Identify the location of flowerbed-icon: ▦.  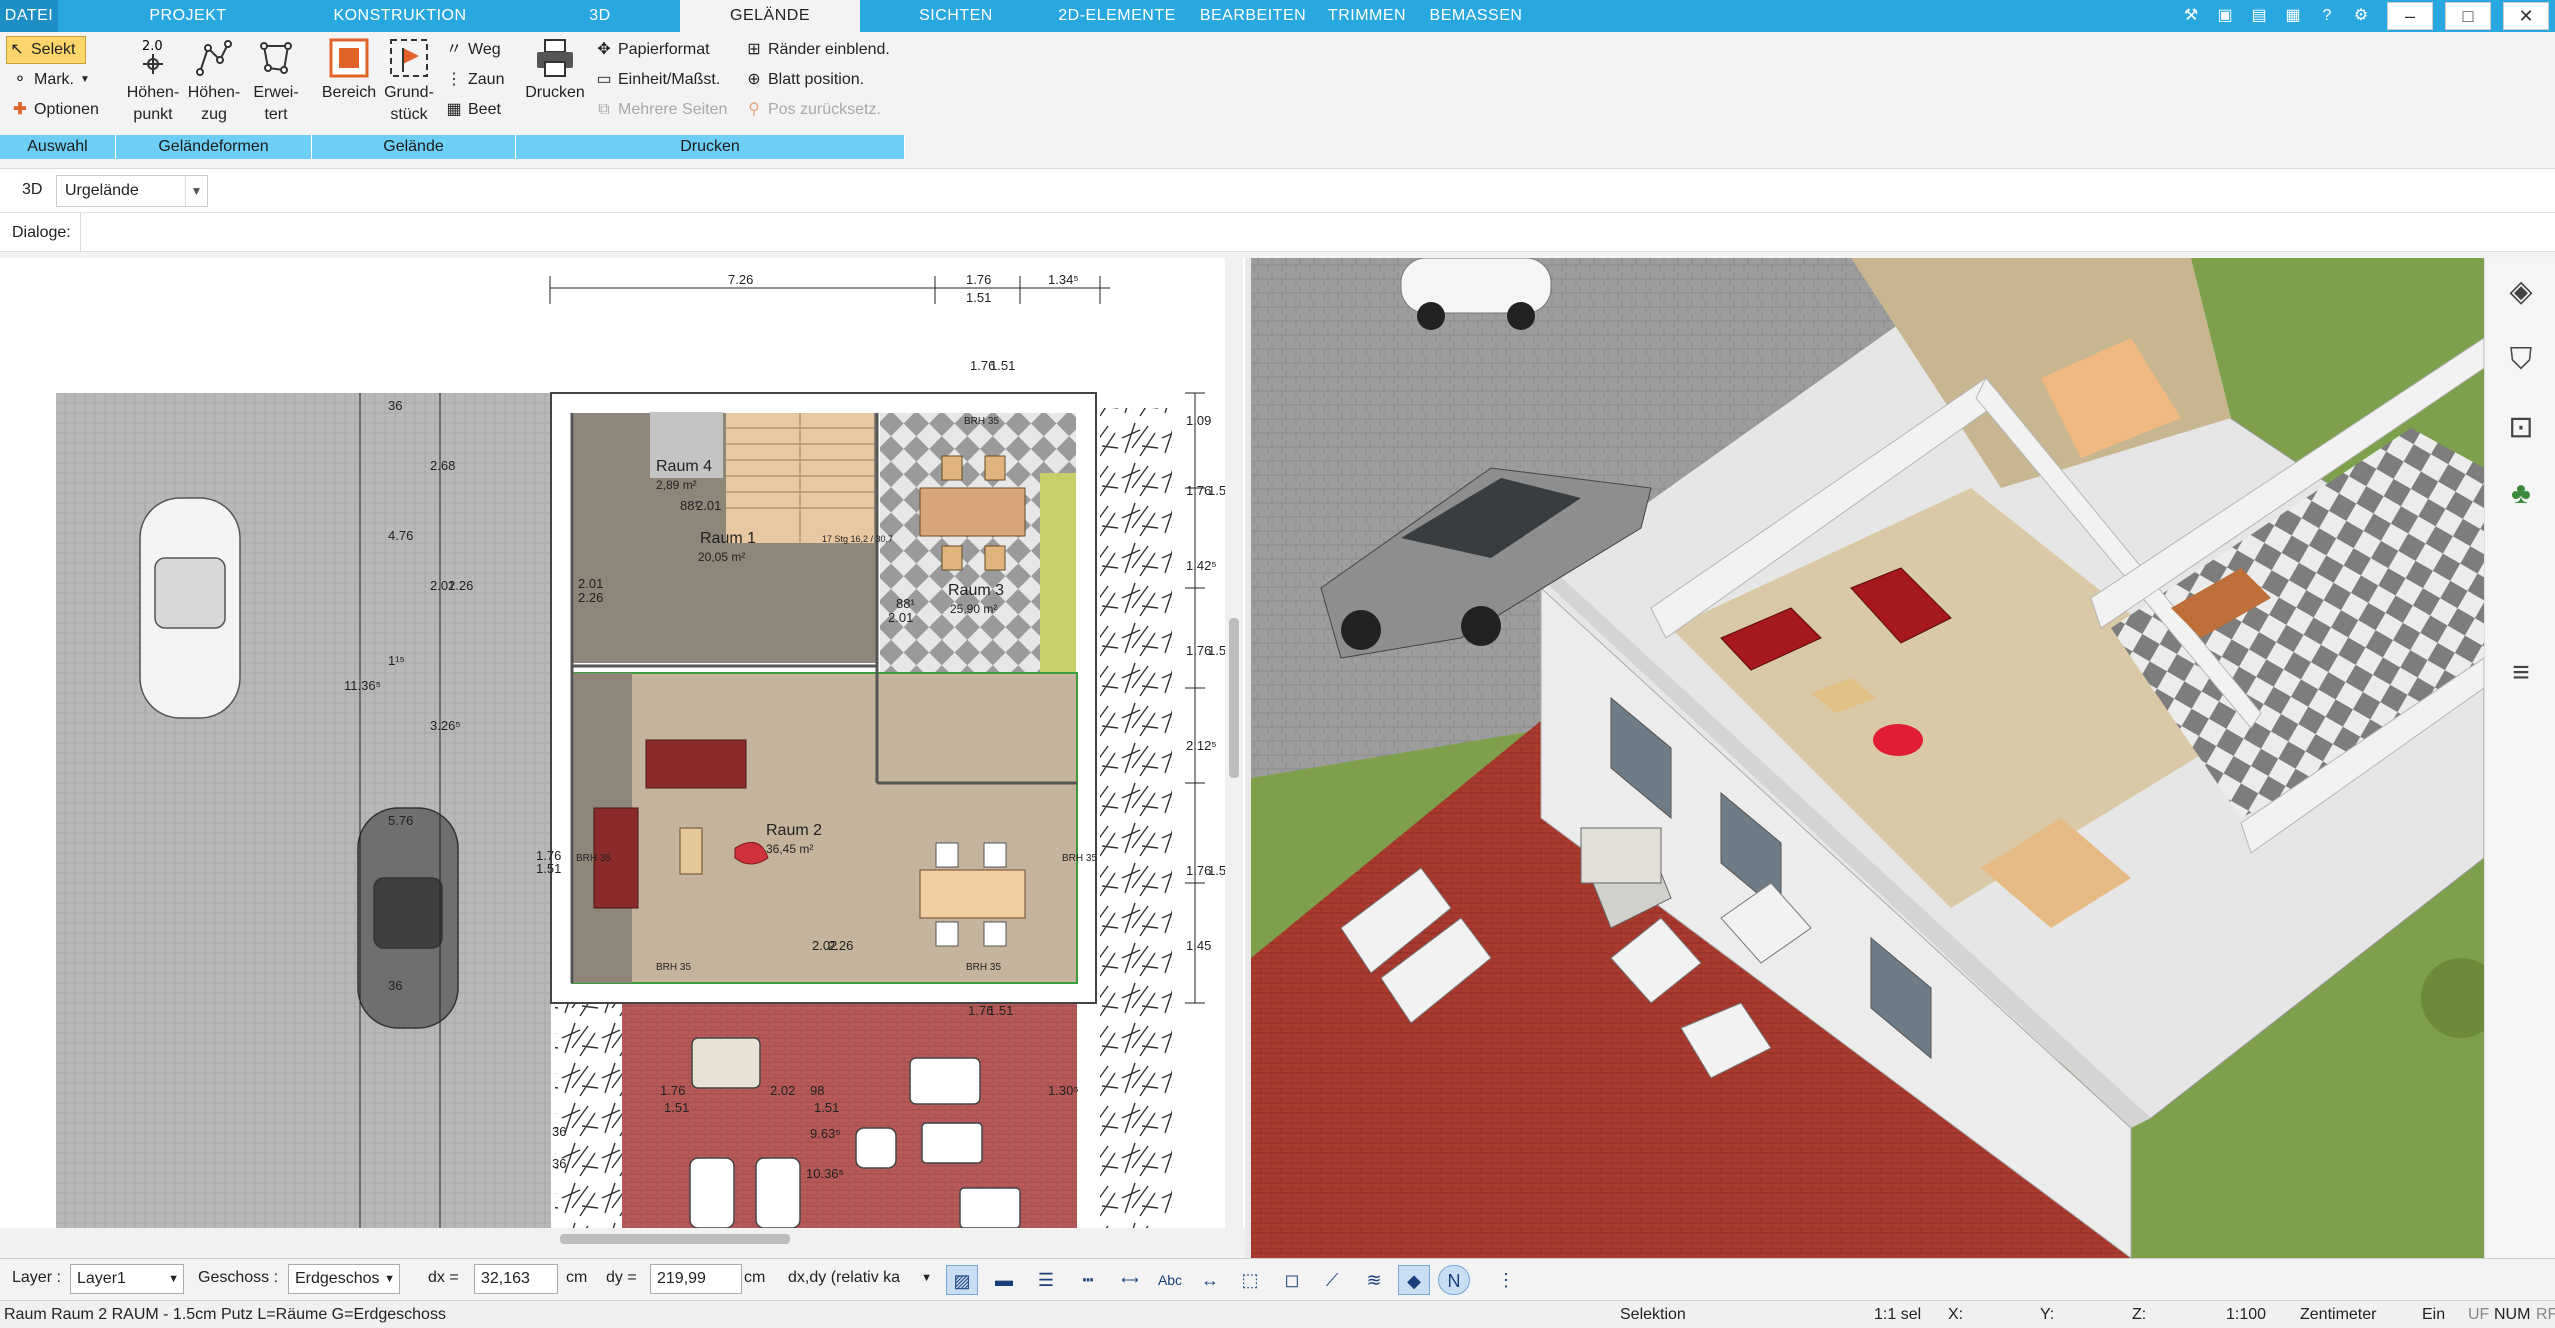
(454, 109).